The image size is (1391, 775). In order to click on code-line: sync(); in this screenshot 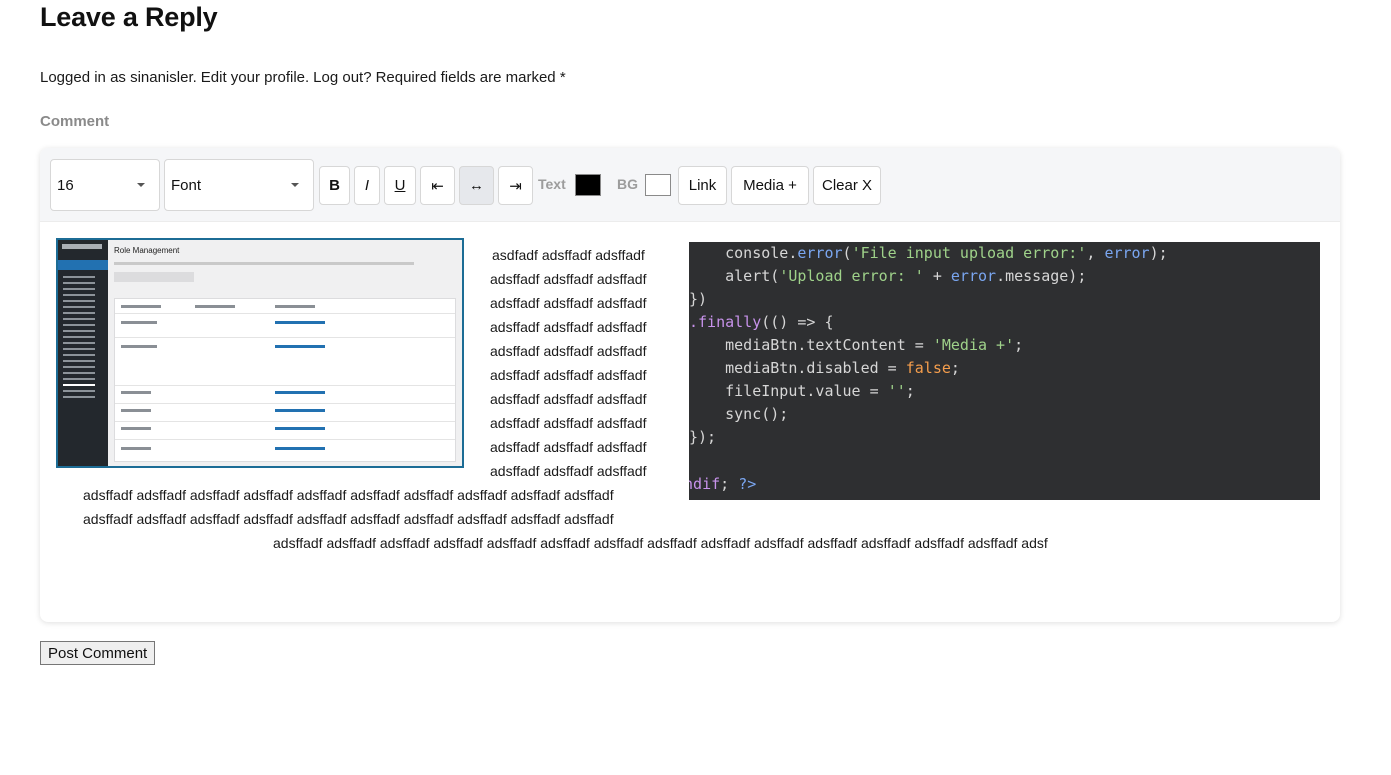, I will do `click(757, 414)`.